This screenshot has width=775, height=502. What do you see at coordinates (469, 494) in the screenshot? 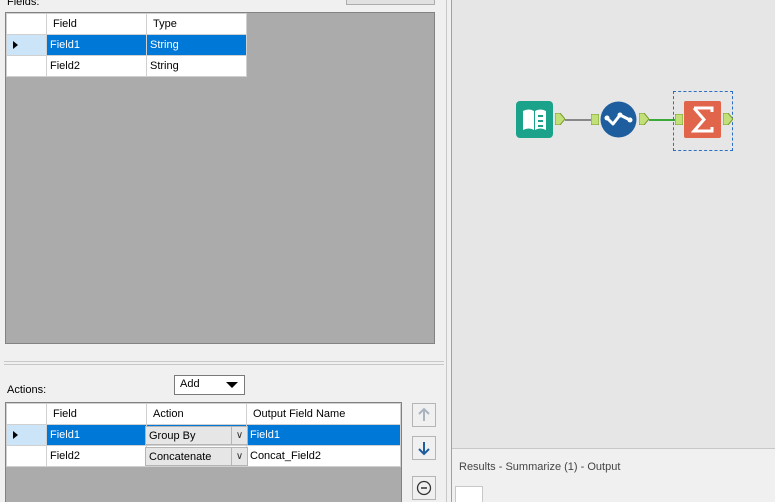
I see `results-toolbar-button` at bounding box center [469, 494].